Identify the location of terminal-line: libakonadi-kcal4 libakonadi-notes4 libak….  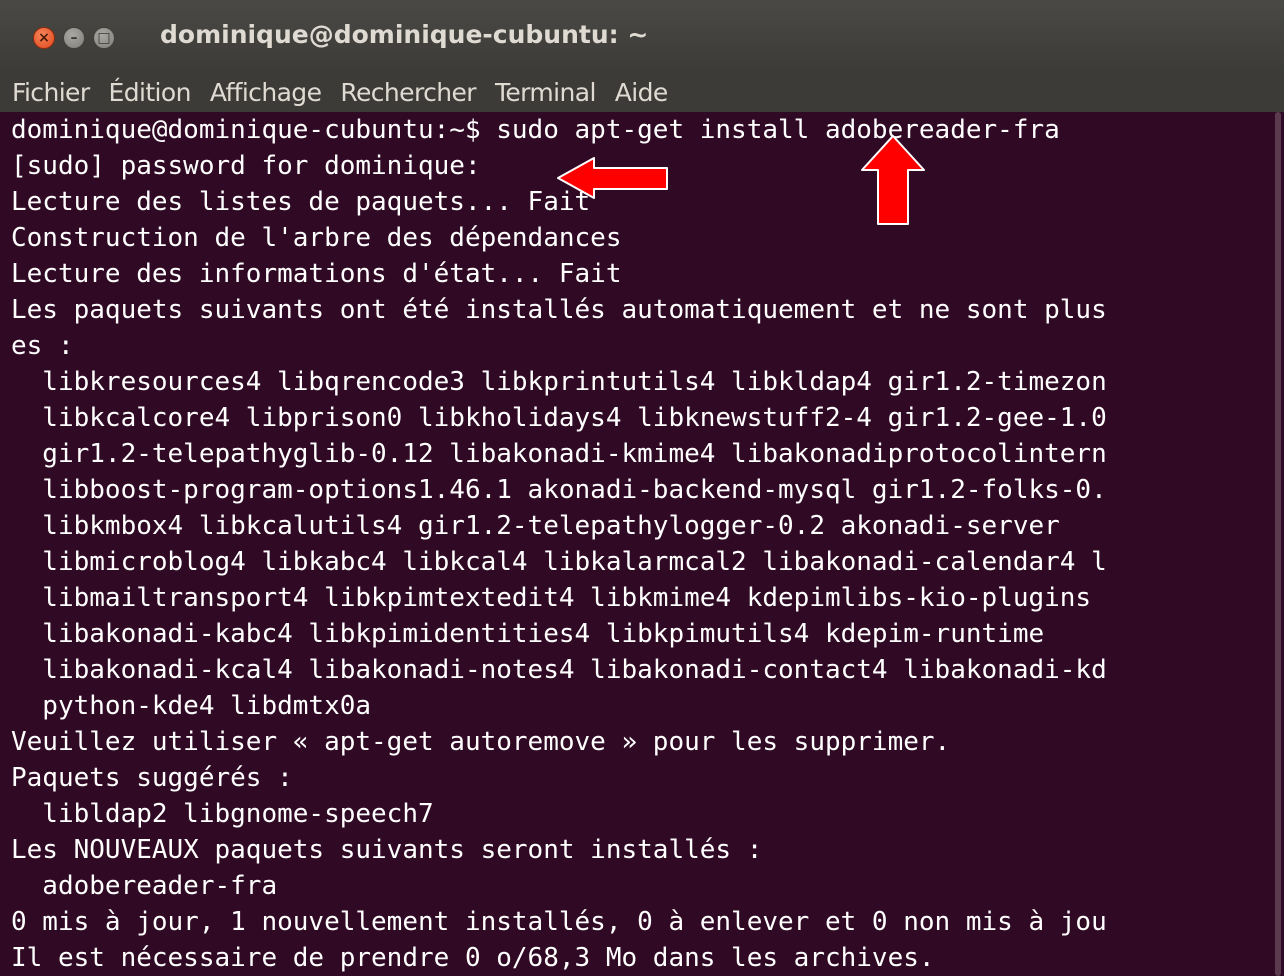
(559, 670).